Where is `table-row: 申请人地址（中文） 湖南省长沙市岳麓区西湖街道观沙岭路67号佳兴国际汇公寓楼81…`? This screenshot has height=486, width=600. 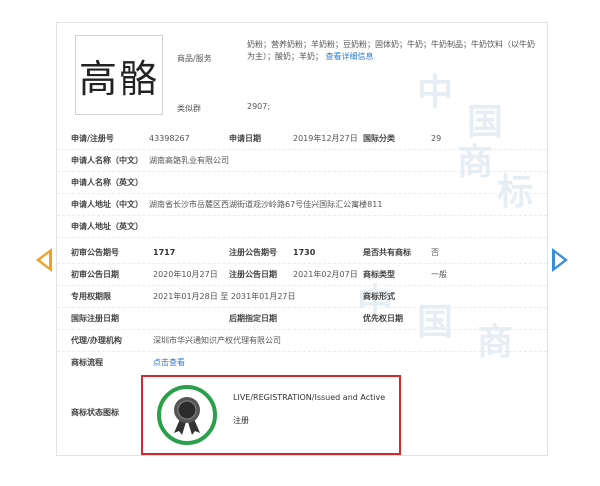
table-row: 申请人地址（中文） 湖南省长沙市岳麓区西湖街道观沙岭路67号佳兴国际汇公寓楼81… is located at coordinates (302, 205).